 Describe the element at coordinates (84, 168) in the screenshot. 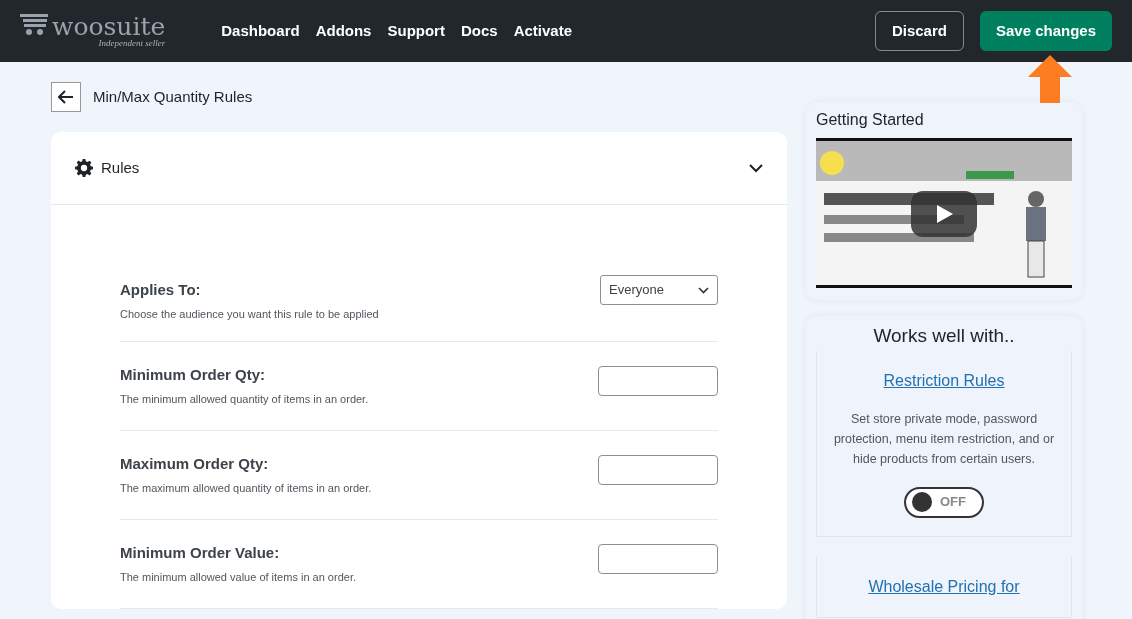

I see `gear-icon` at that location.